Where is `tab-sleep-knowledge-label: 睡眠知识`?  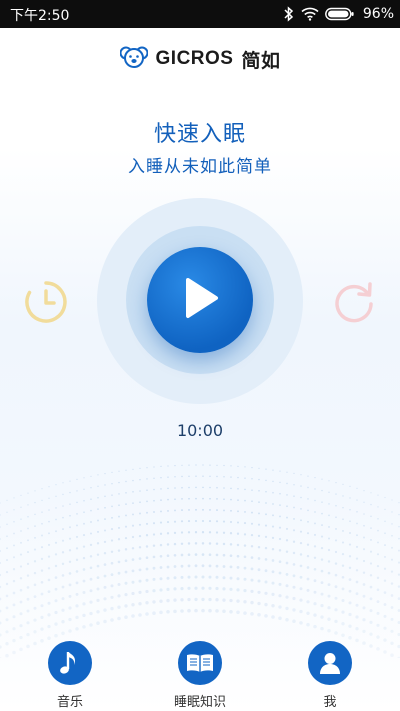
tab-sleep-knowledge-label: 睡眠知识 is located at coordinates (199, 702).